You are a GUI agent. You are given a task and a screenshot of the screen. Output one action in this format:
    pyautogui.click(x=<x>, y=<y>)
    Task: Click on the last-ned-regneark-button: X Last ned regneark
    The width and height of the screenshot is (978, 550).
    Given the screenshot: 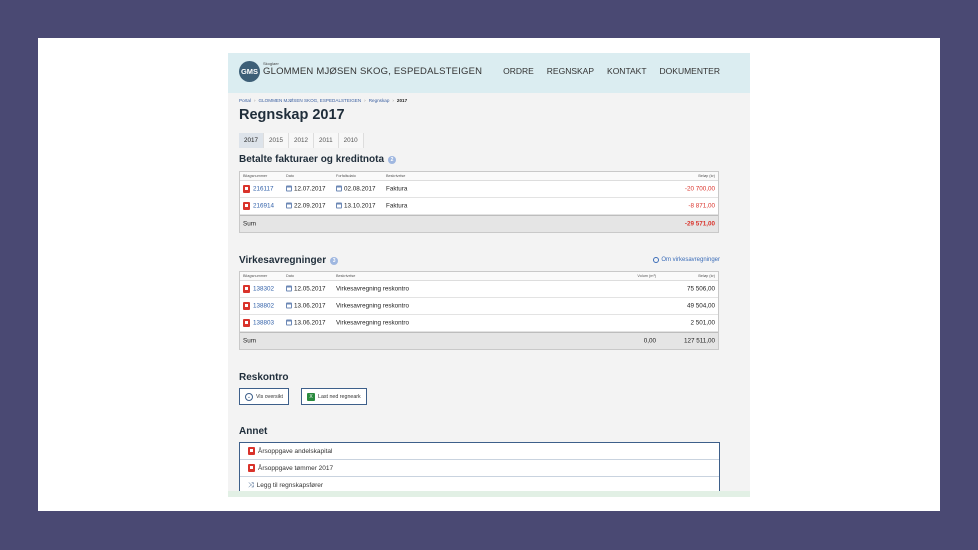 What is the action you would take?
    pyautogui.click(x=334, y=396)
    